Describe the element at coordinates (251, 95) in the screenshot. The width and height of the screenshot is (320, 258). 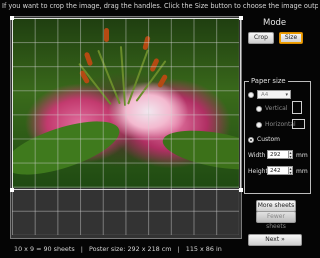
I see `preset-radio` at that location.